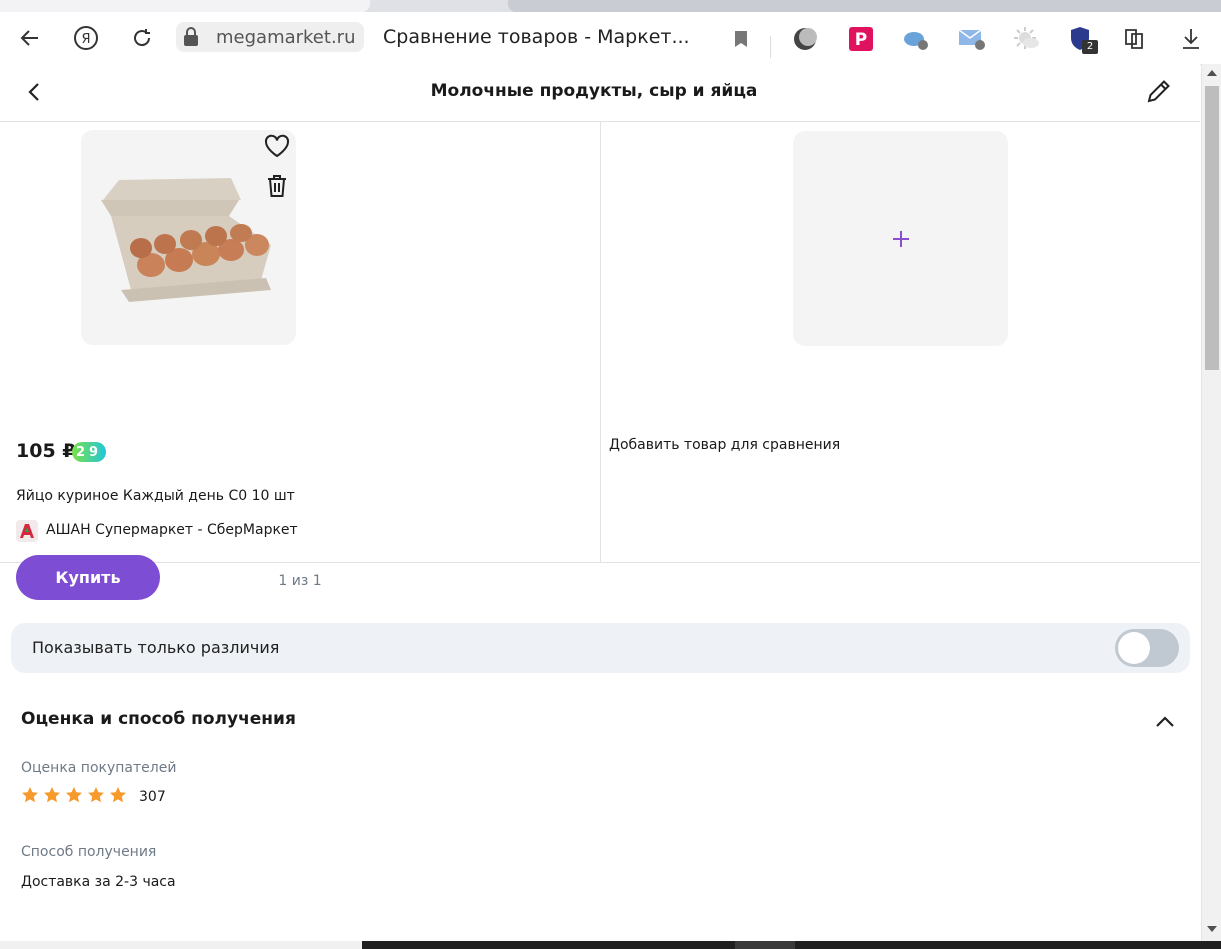 The image size is (1221, 949). I want to click on rating-label: Оценка покупателей, so click(99, 768).